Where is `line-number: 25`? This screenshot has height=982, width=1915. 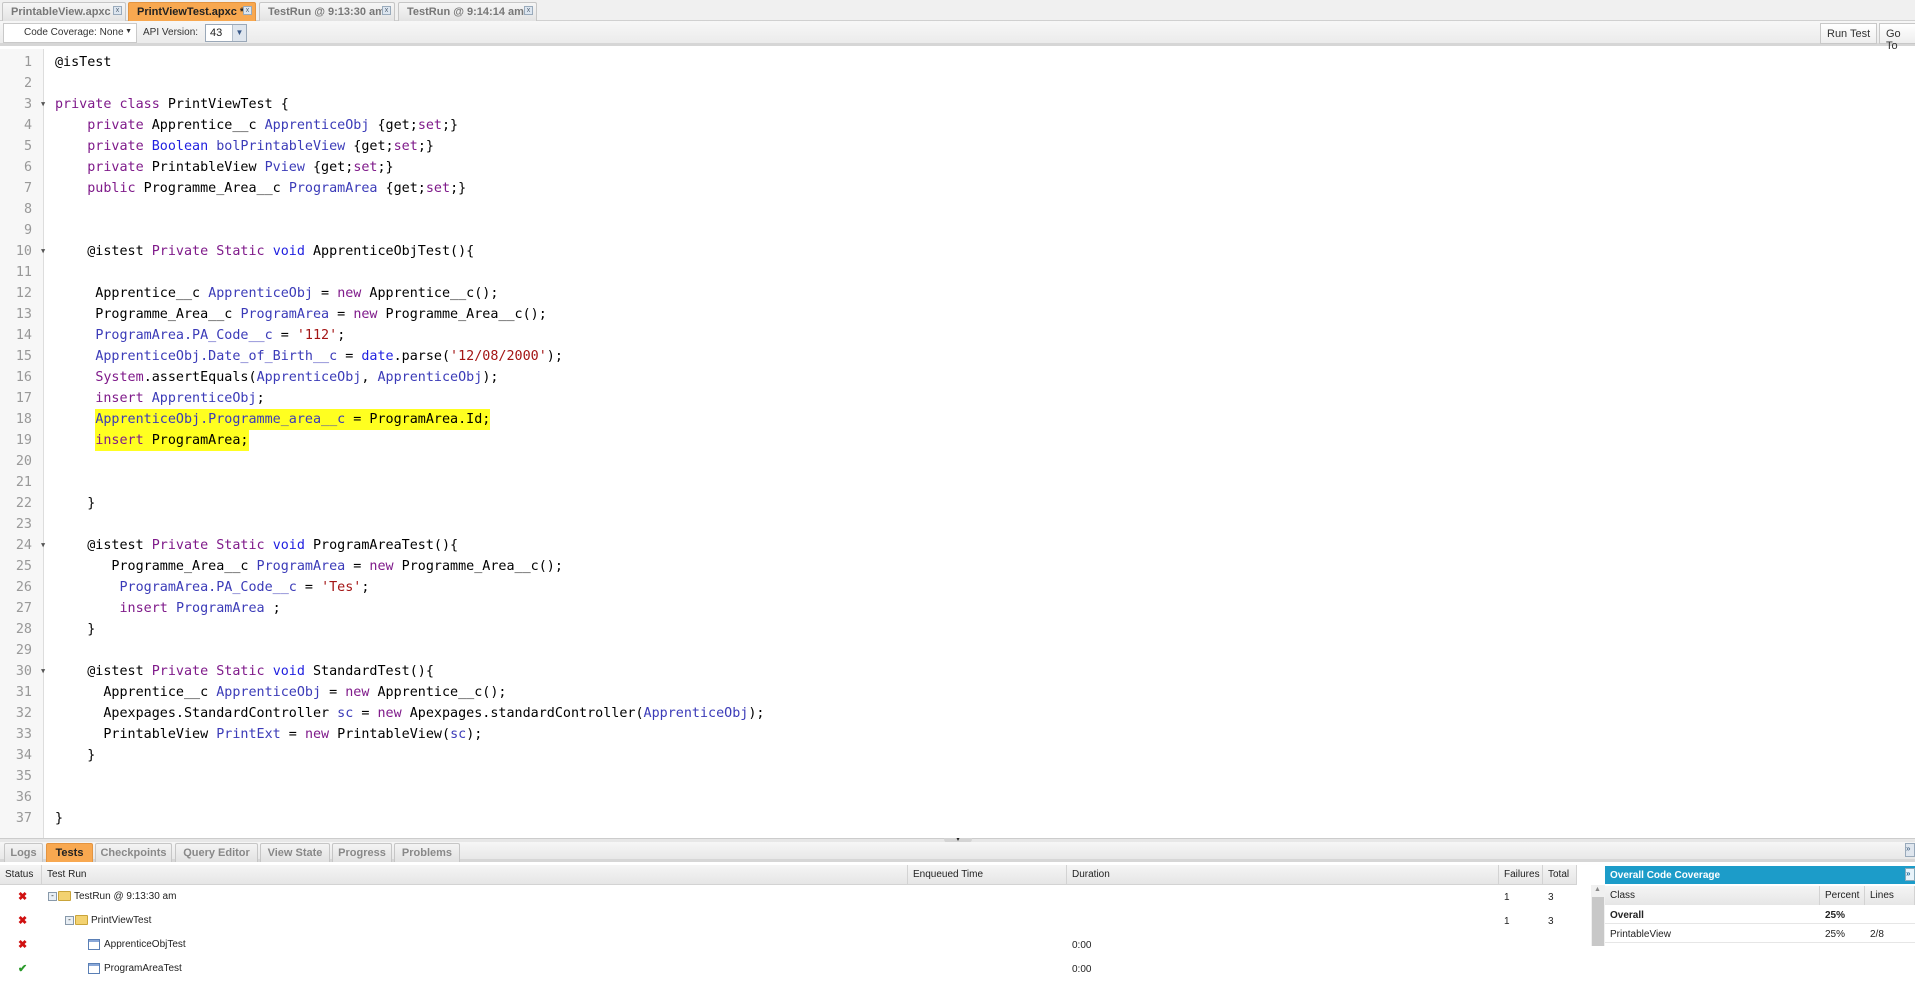
line-number: 25 is located at coordinates (23, 566).